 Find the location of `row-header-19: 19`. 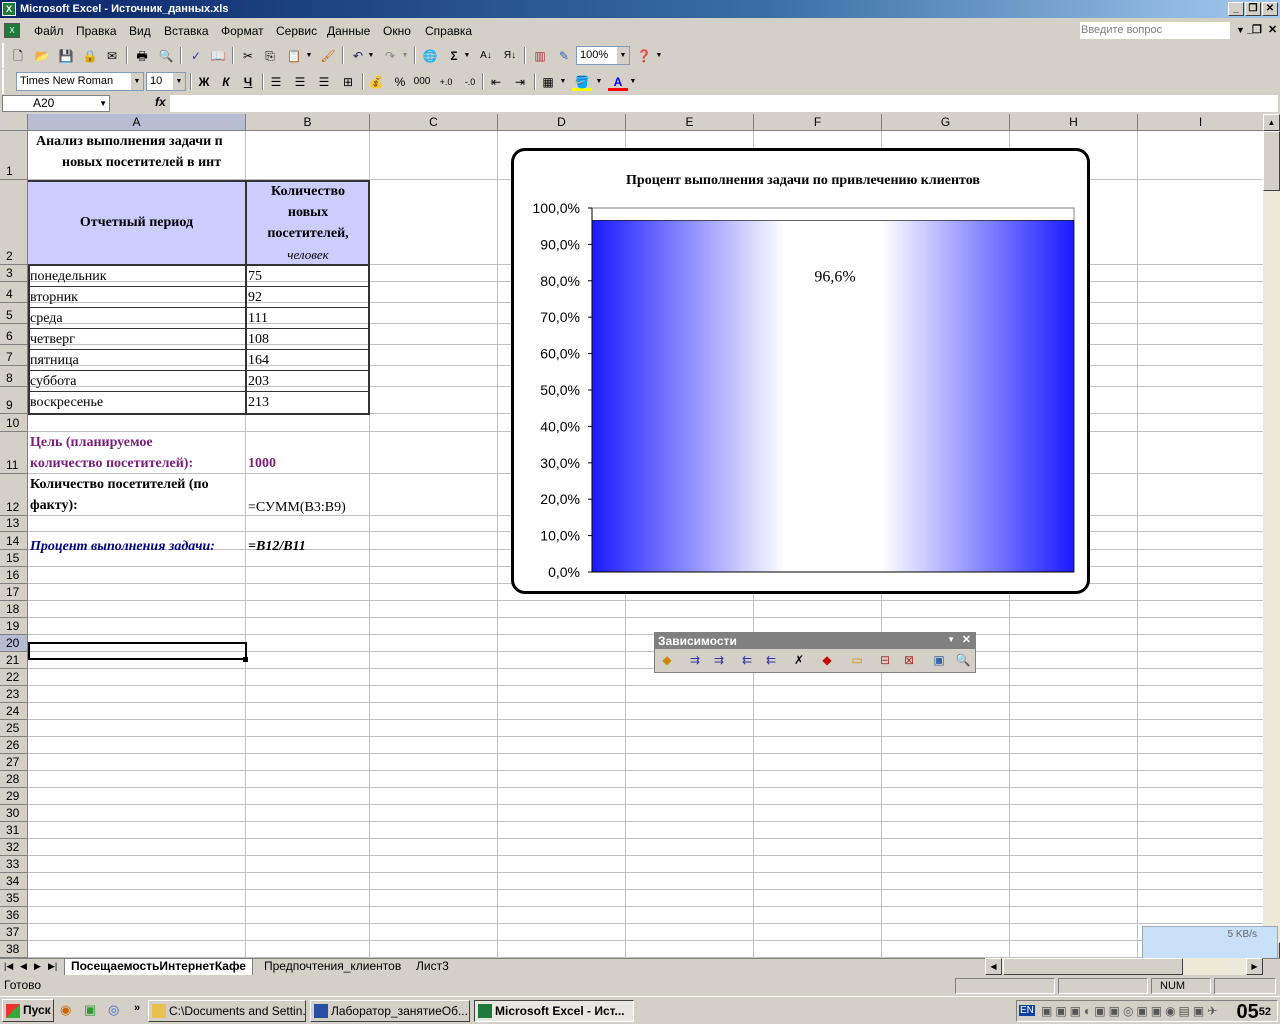

row-header-19: 19 is located at coordinates (14, 626).